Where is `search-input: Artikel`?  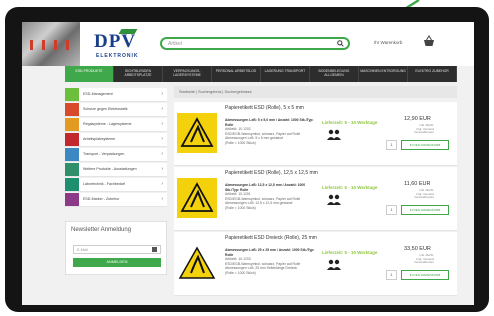 search-input: Artikel is located at coordinates (248, 44).